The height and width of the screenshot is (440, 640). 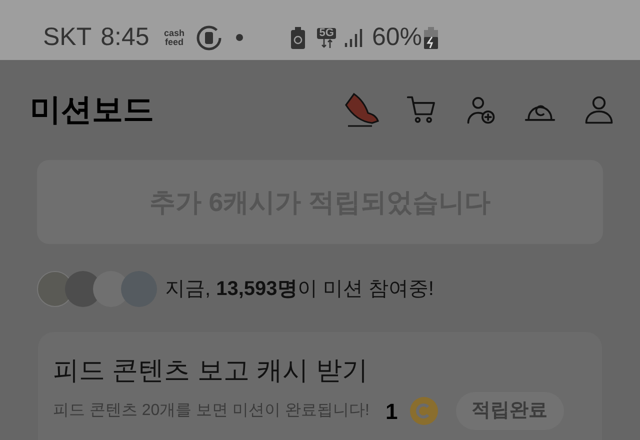 What do you see at coordinates (354, 38) in the screenshot?
I see `signal-icon` at bounding box center [354, 38].